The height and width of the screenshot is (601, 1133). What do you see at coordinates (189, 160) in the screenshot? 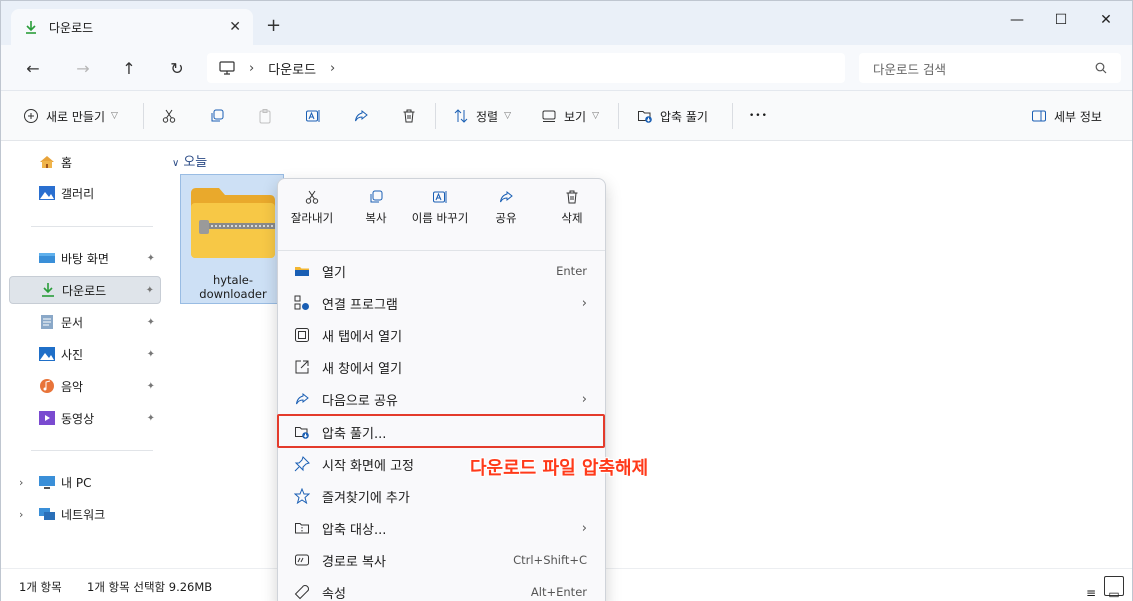
I see `group-header-today: ∨ 오늘` at bounding box center [189, 160].